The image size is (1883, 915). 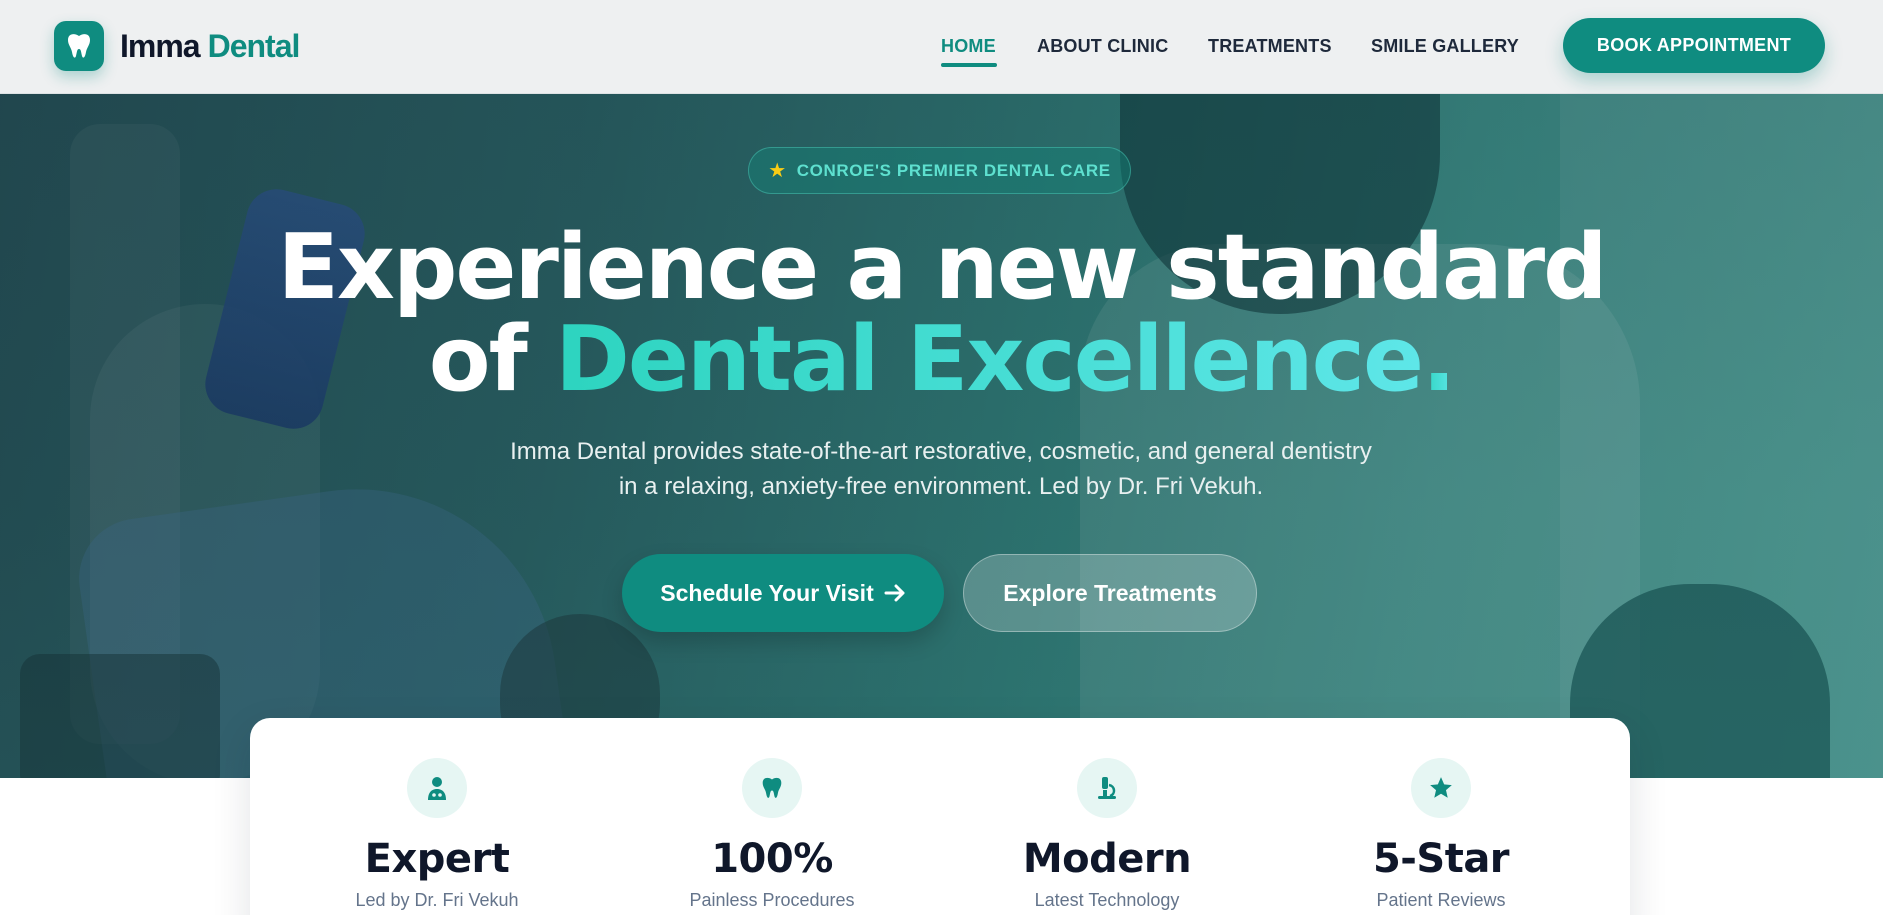 What do you see at coordinates (1445, 46) in the screenshot?
I see `nav-smile-gallery: SMILE GALLERY` at bounding box center [1445, 46].